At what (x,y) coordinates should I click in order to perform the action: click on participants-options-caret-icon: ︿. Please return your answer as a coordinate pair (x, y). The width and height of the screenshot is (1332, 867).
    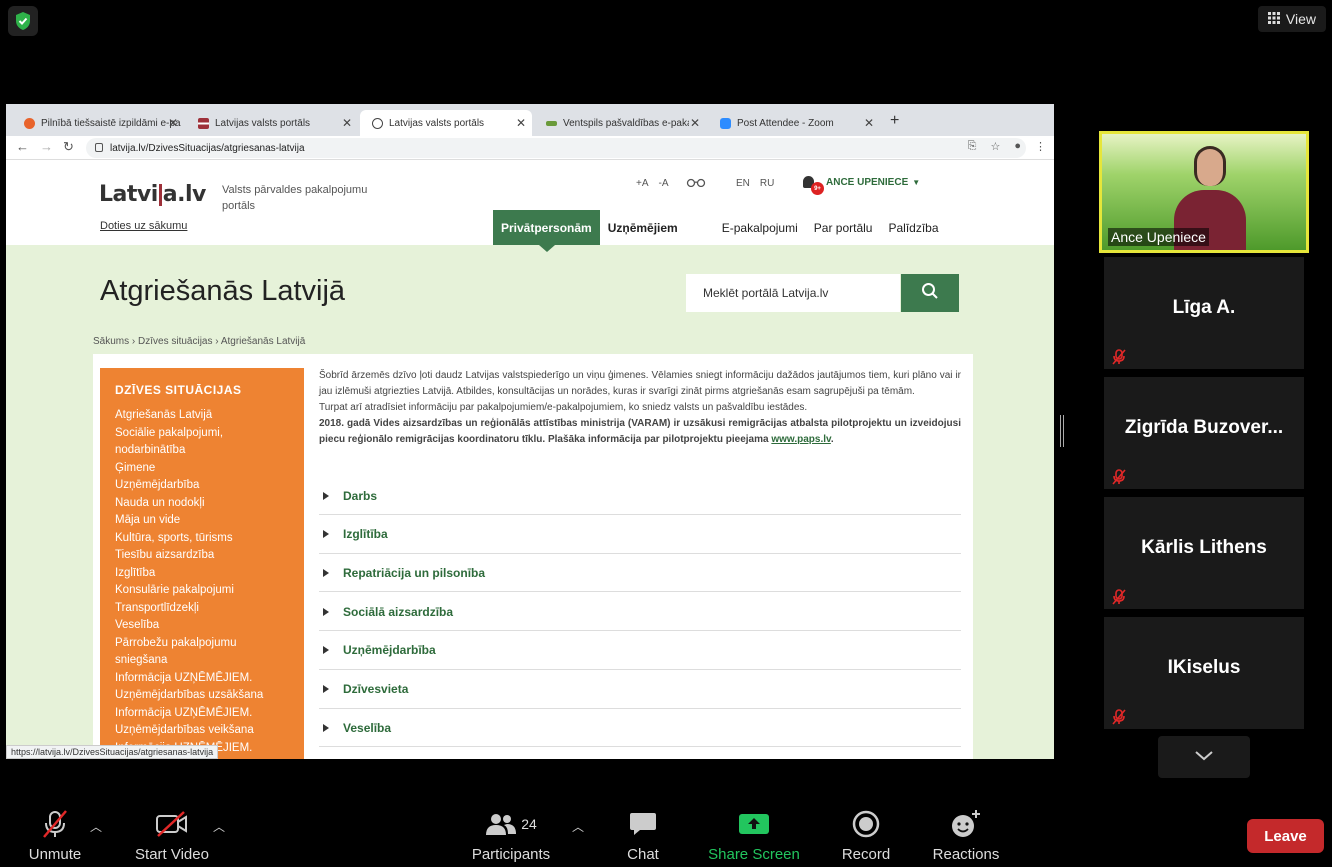
    Looking at the image, I should click on (578, 826).